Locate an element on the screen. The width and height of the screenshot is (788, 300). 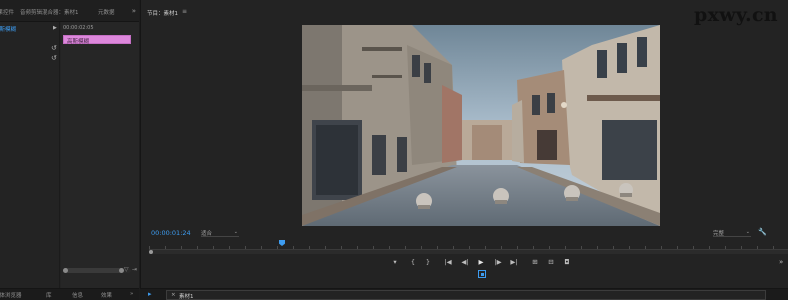
effect-gaussian-blur: 高斯模糊 is located at coordinates (8, 29).